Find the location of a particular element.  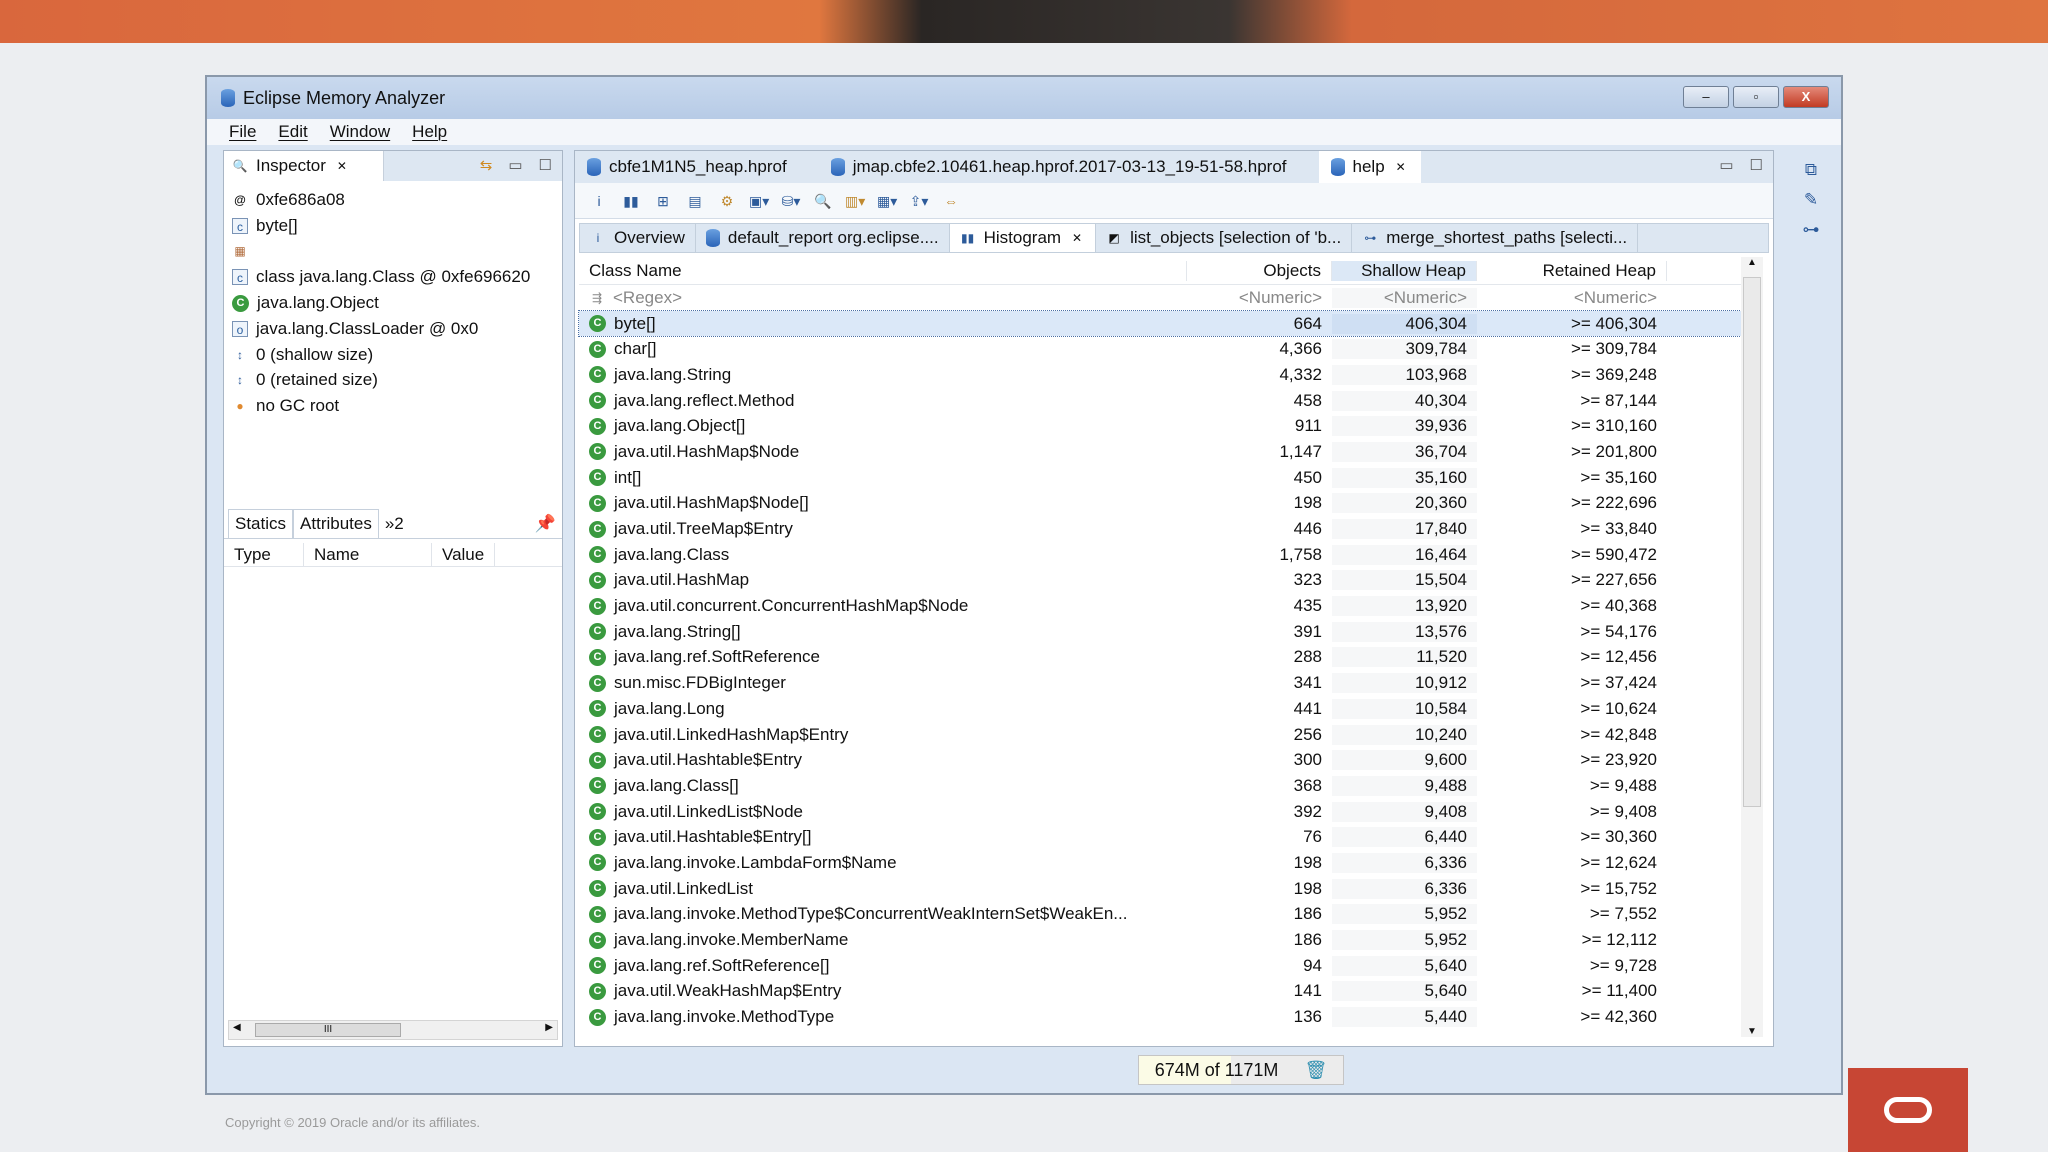

shallow-heap-cell: 13,920 is located at coordinates (1404, 606).